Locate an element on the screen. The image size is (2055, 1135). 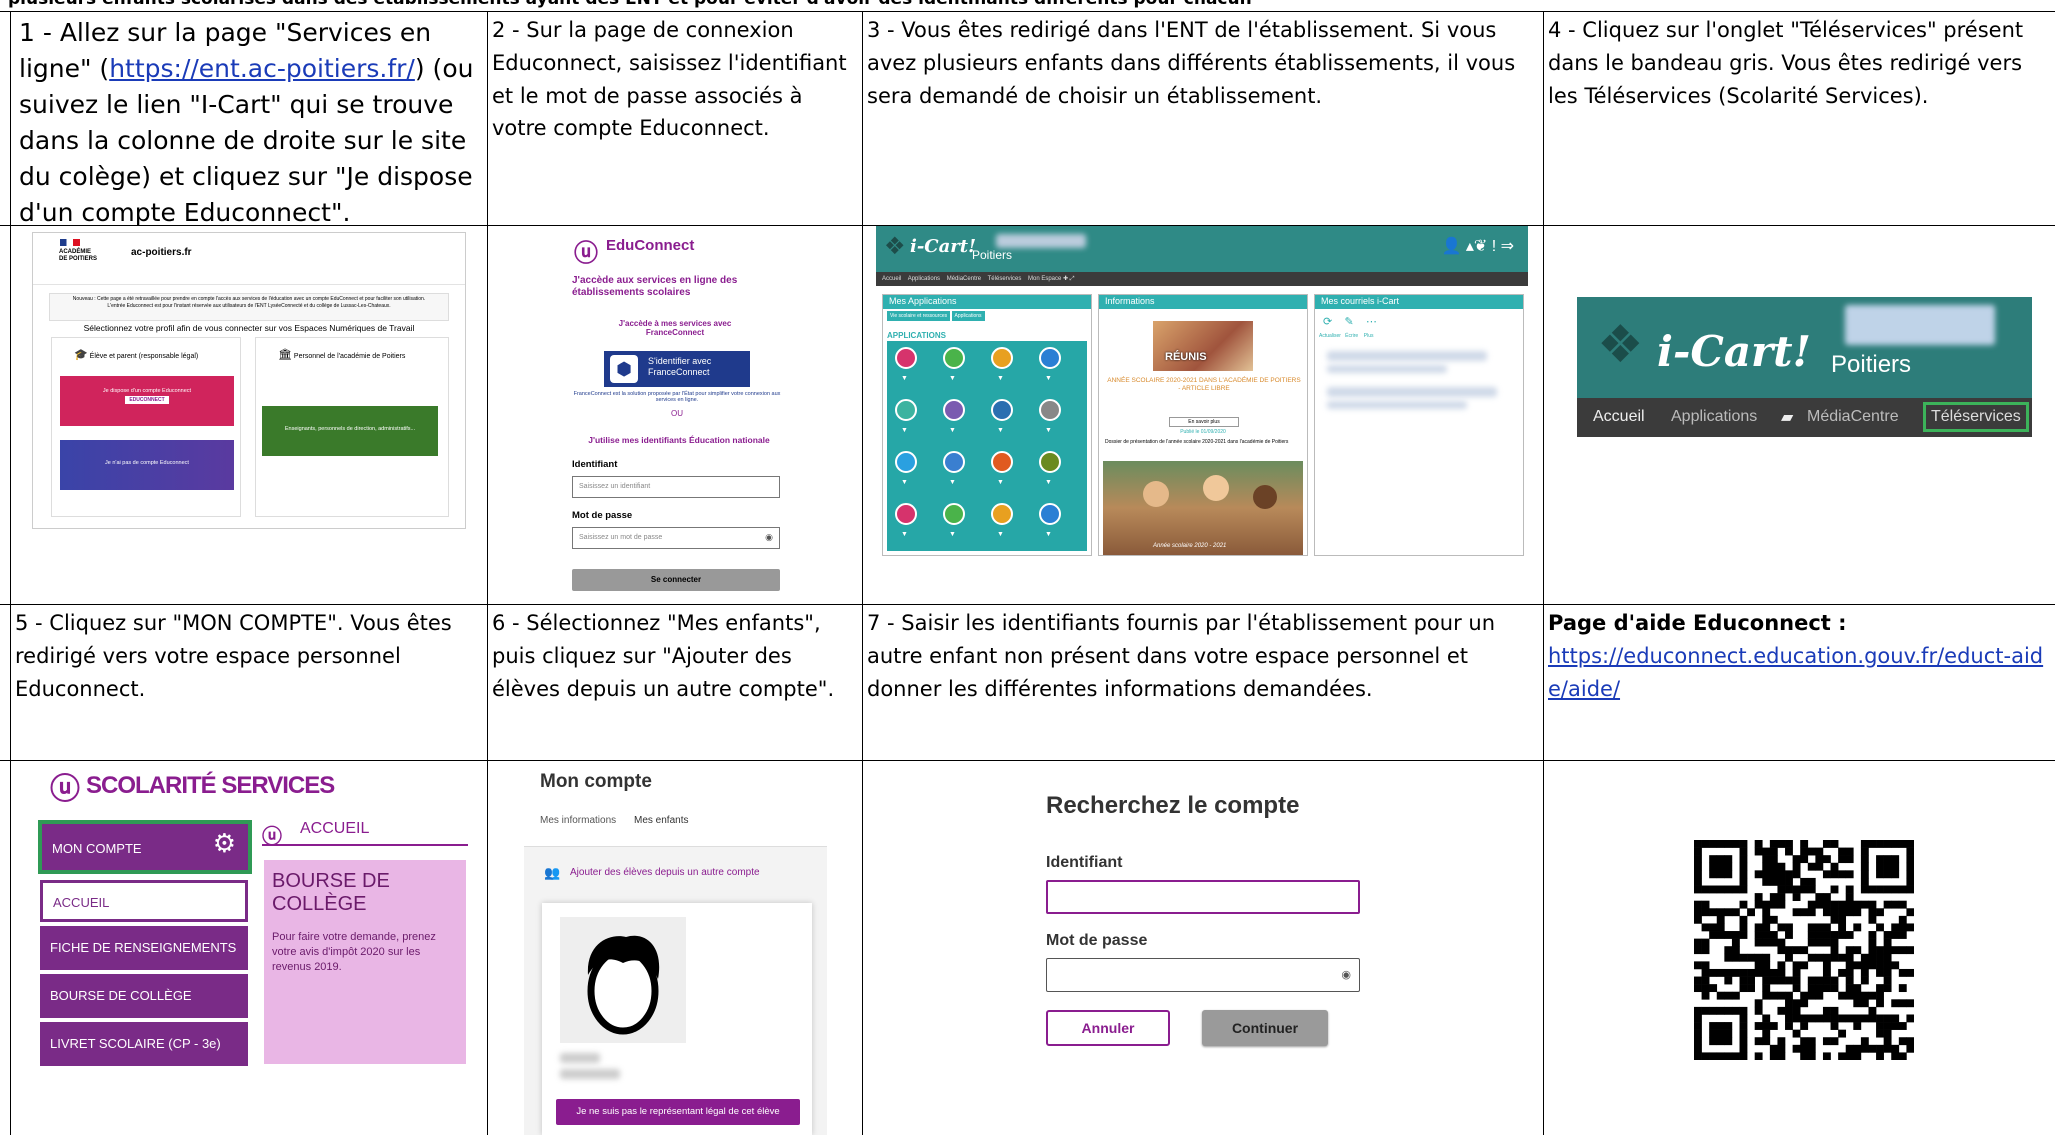
mail-more: Plus is located at coordinates (1369, 336).